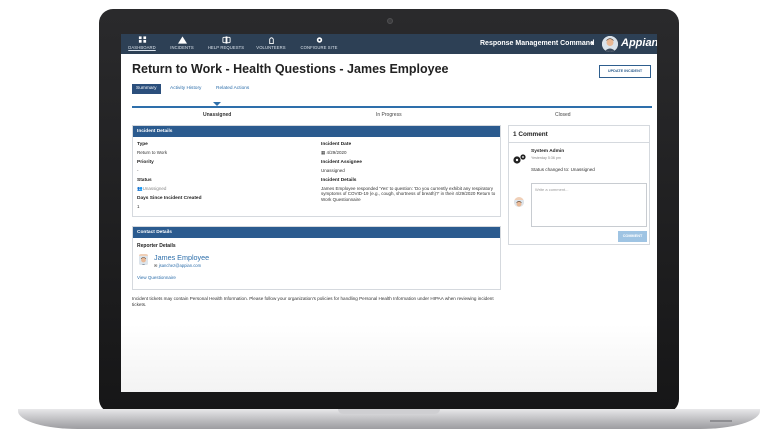  Describe the element at coordinates (390, 21) in the screenshot. I see `camera` at that location.